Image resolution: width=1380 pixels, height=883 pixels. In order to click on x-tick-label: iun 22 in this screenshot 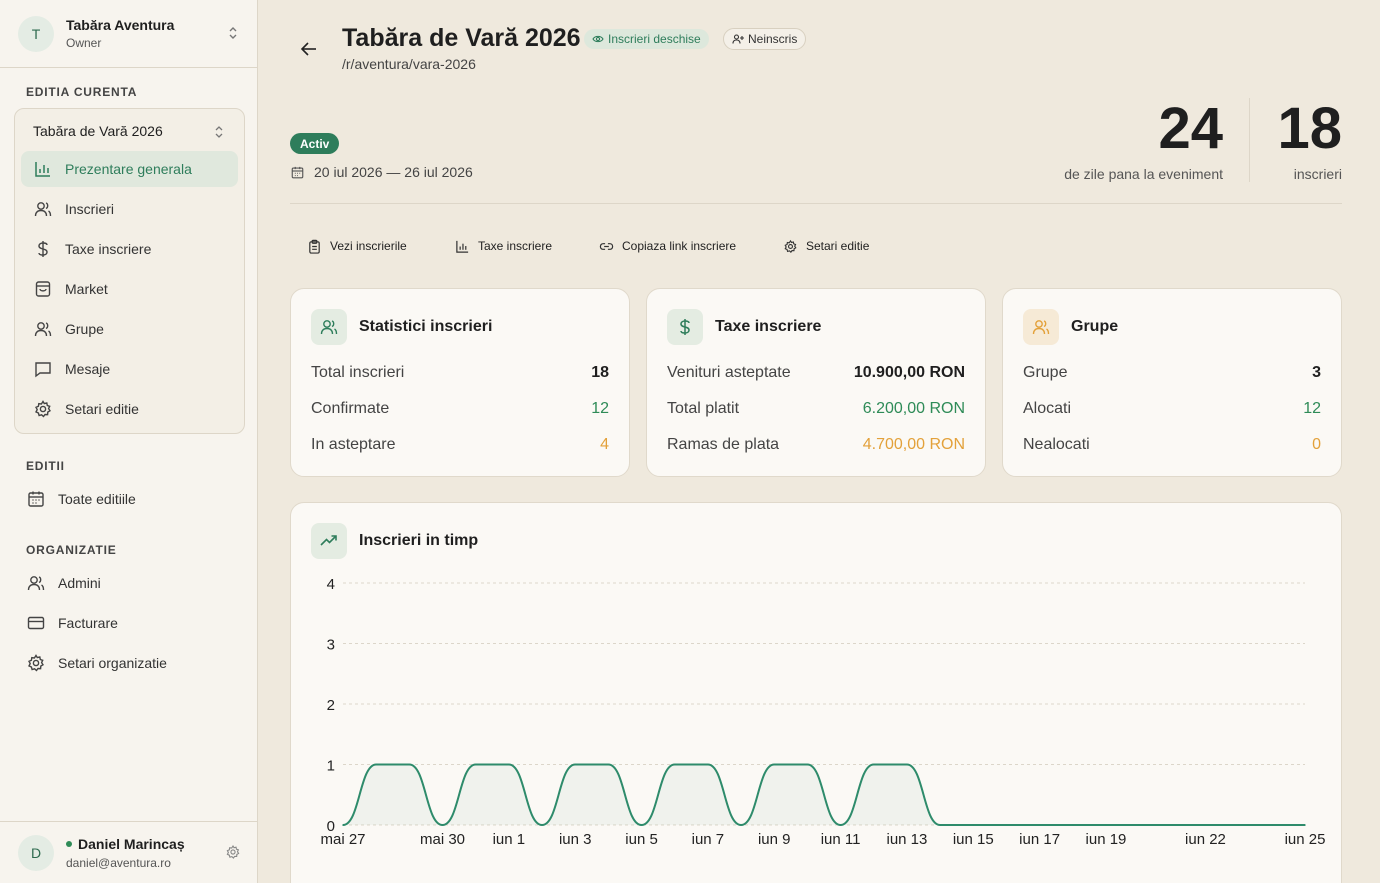, I will do `click(1205, 839)`.